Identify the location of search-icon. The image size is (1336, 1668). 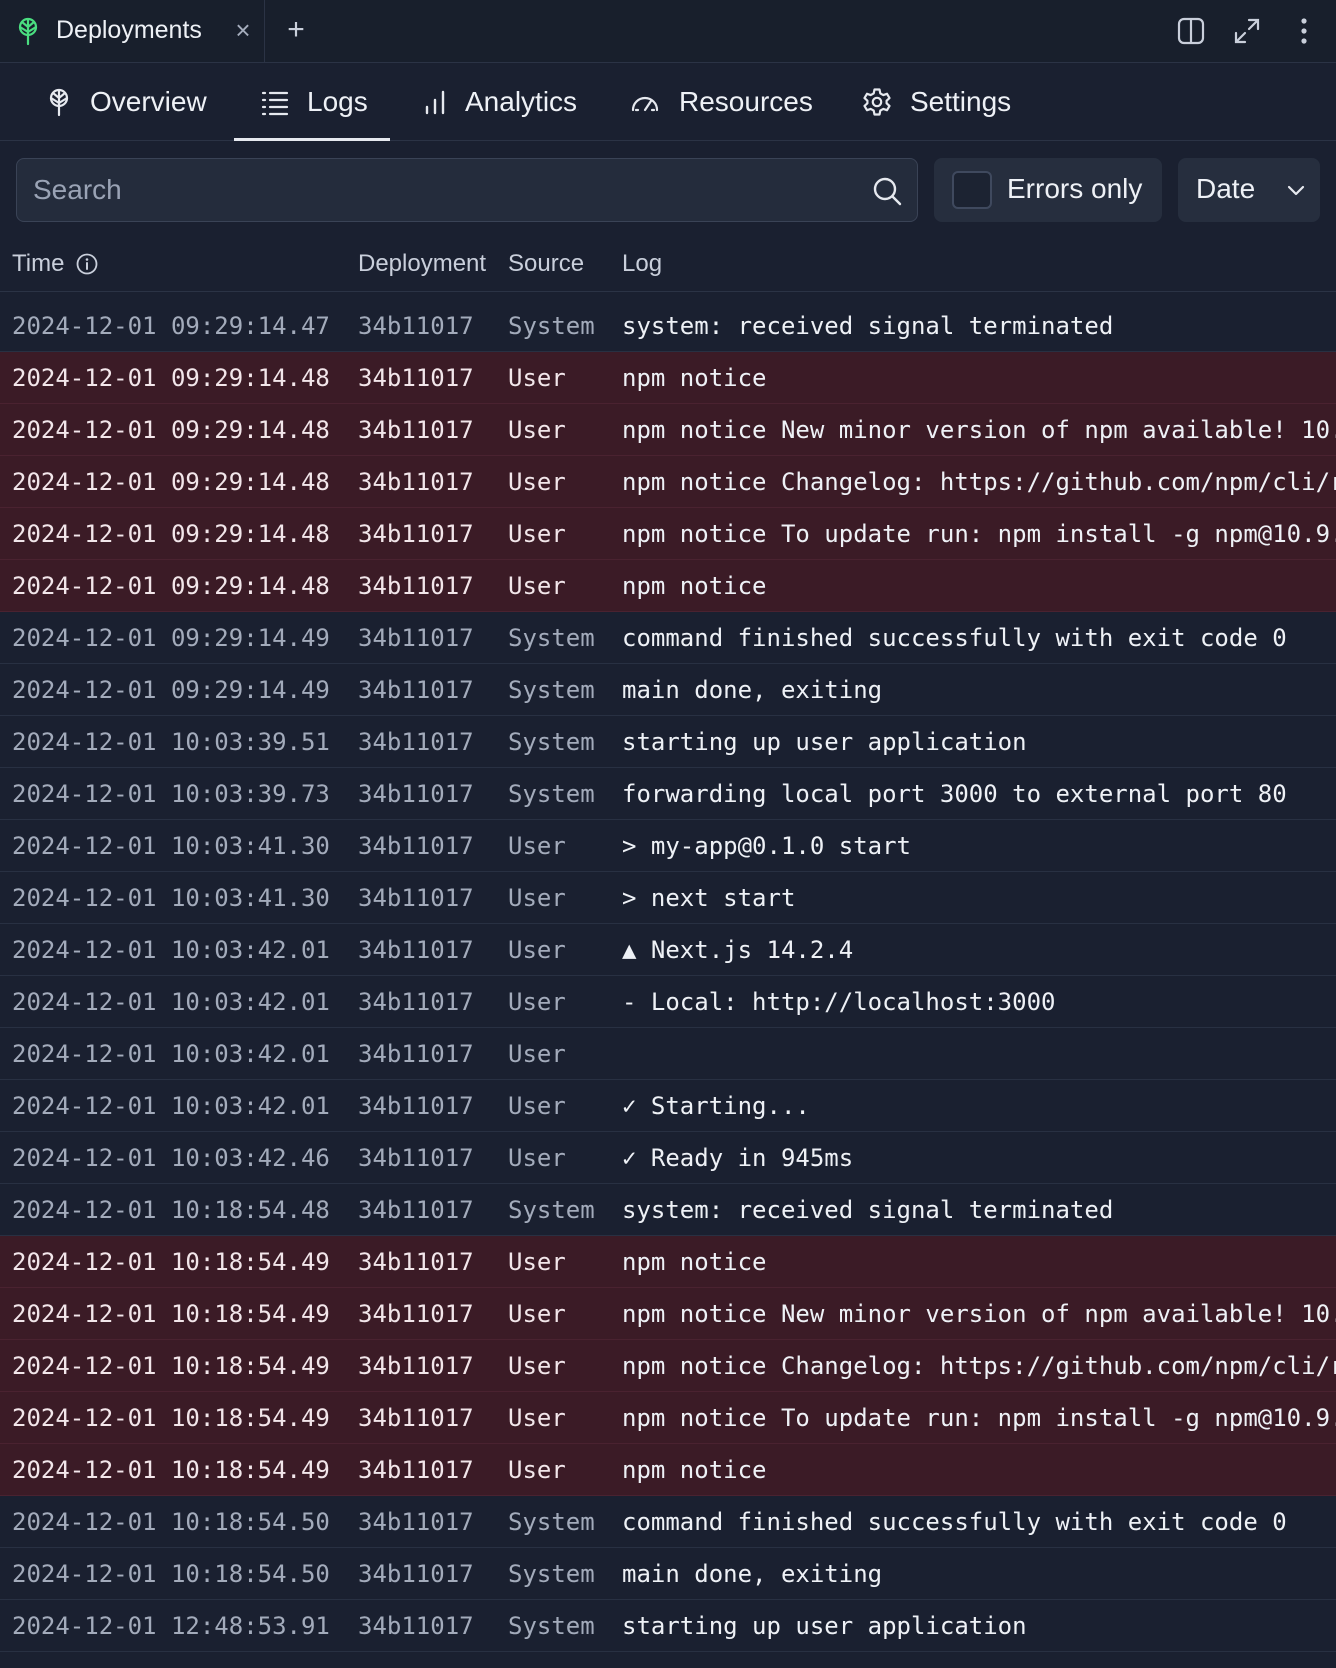
(887, 191).